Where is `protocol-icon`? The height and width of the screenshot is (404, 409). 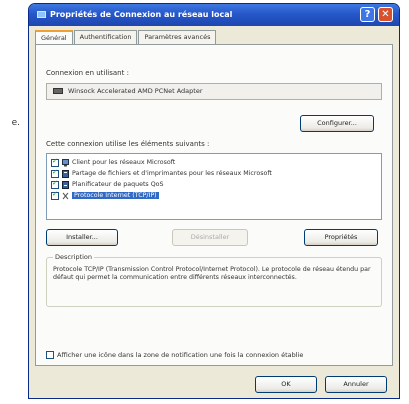
protocol-icon is located at coordinates (65, 195).